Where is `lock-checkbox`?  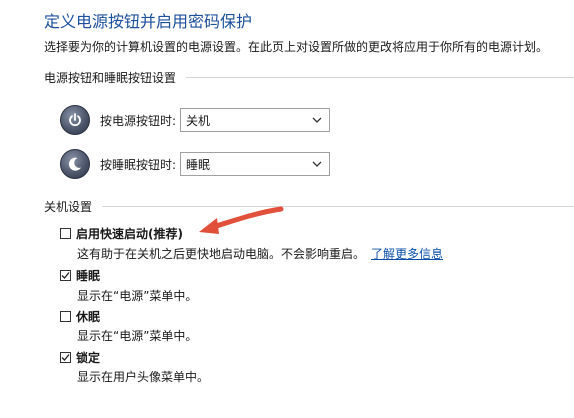 lock-checkbox is located at coordinates (65, 357).